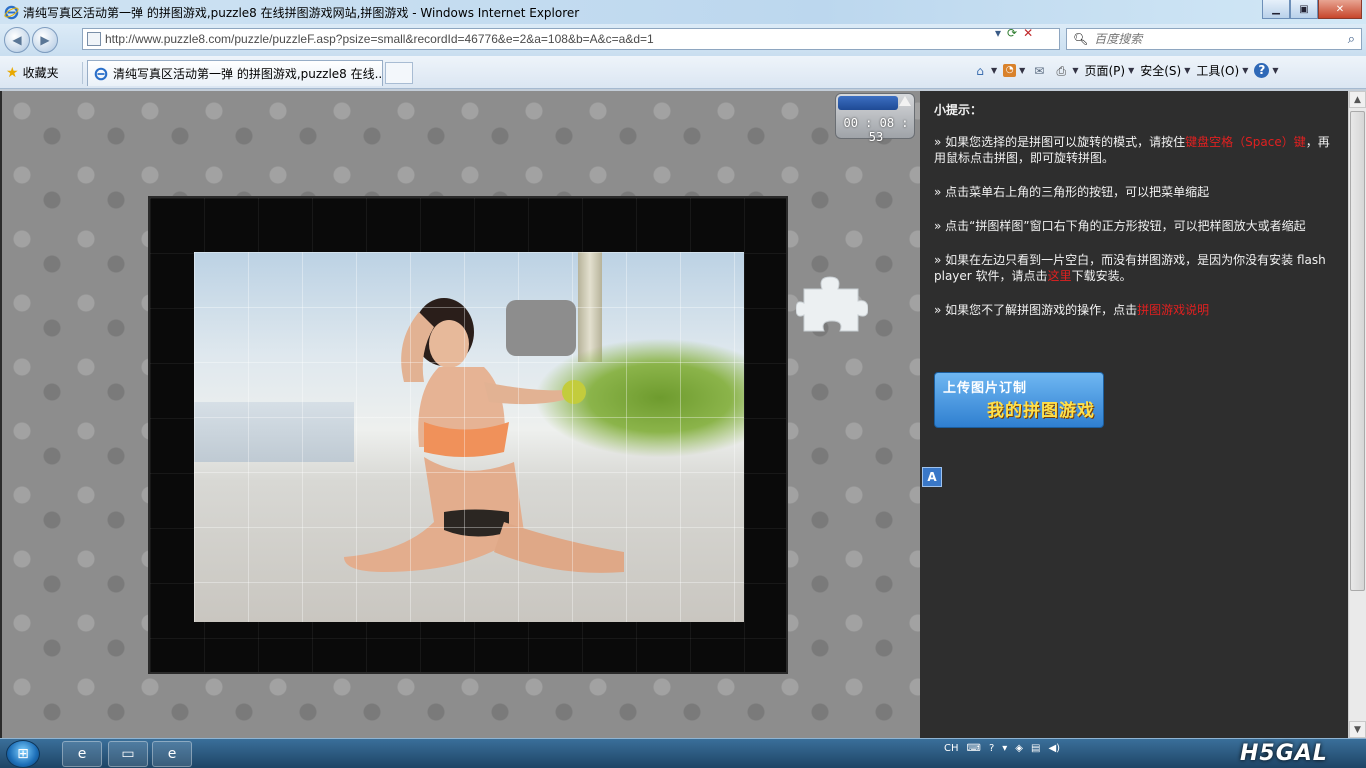 The height and width of the screenshot is (768, 1366). What do you see at coordinates (1284, 753) in the screenshot?
I see `h5gal-logo: H5GAL` at bounding box center [1284, 753].